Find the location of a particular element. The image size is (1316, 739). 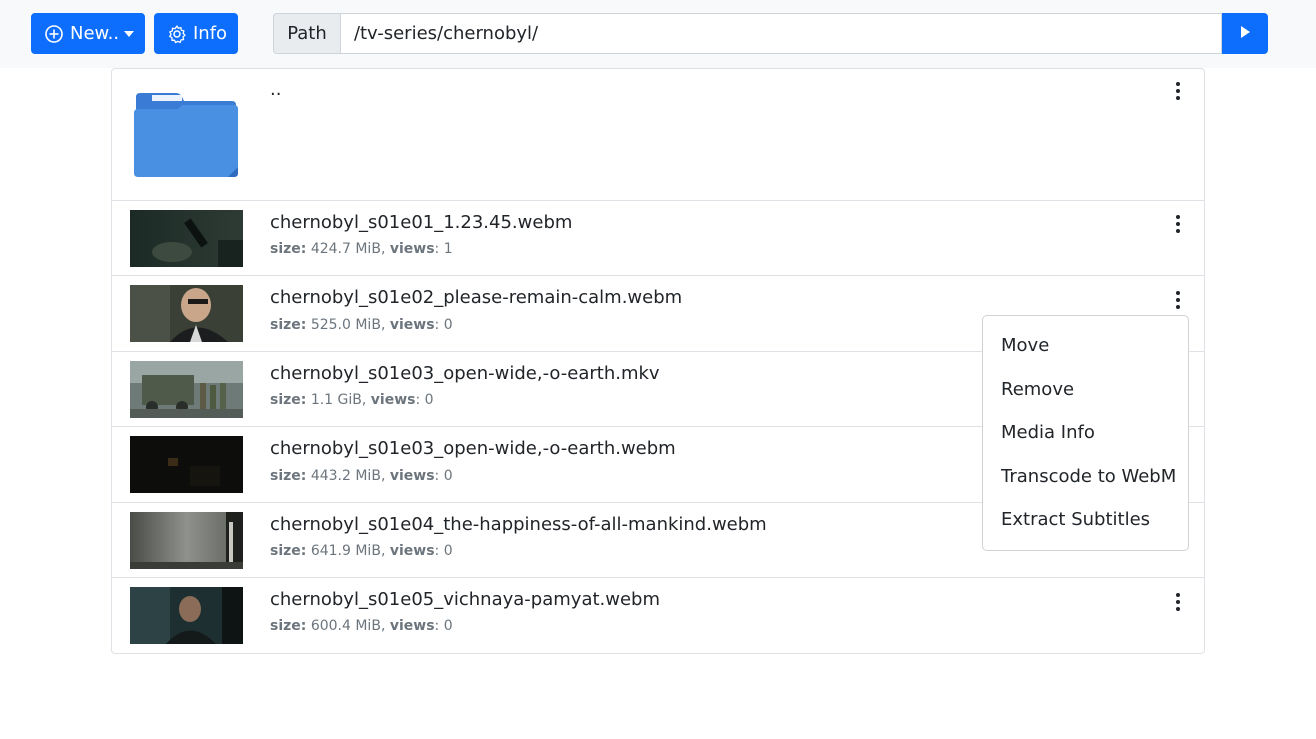

path-input is located at coordinates (781, 33).